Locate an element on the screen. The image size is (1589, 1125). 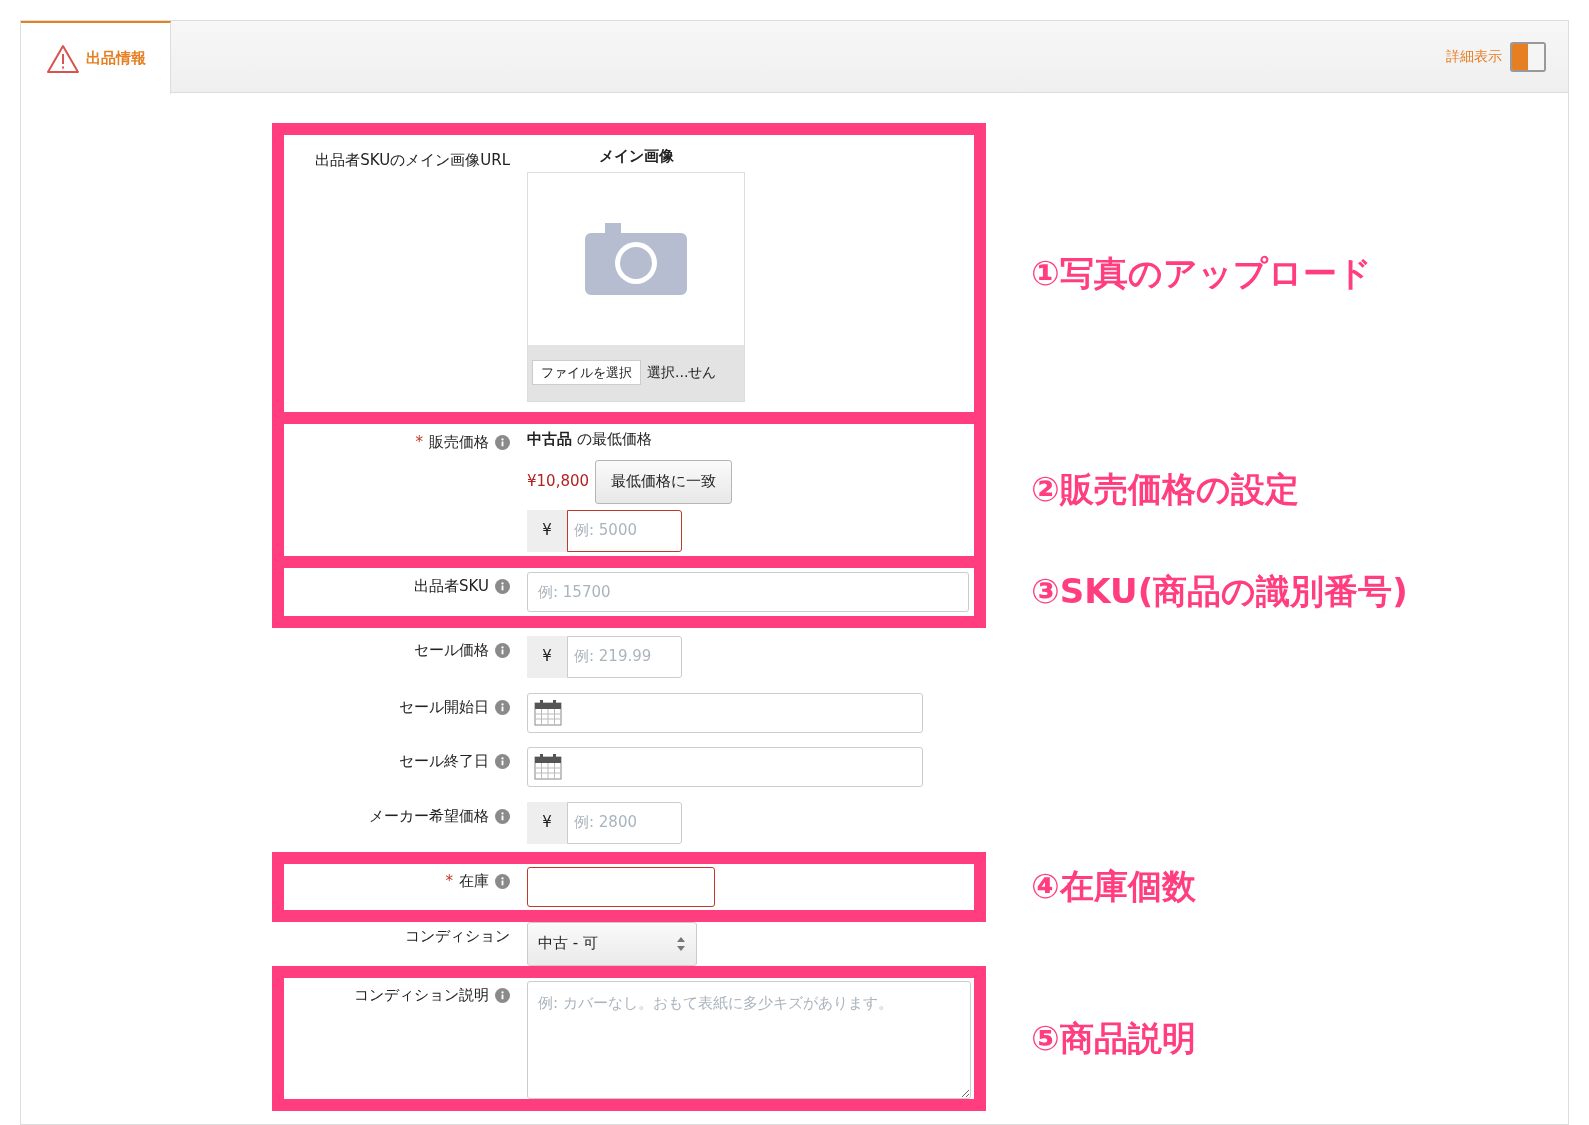
camera-icon is located at coordinates (636, 258).